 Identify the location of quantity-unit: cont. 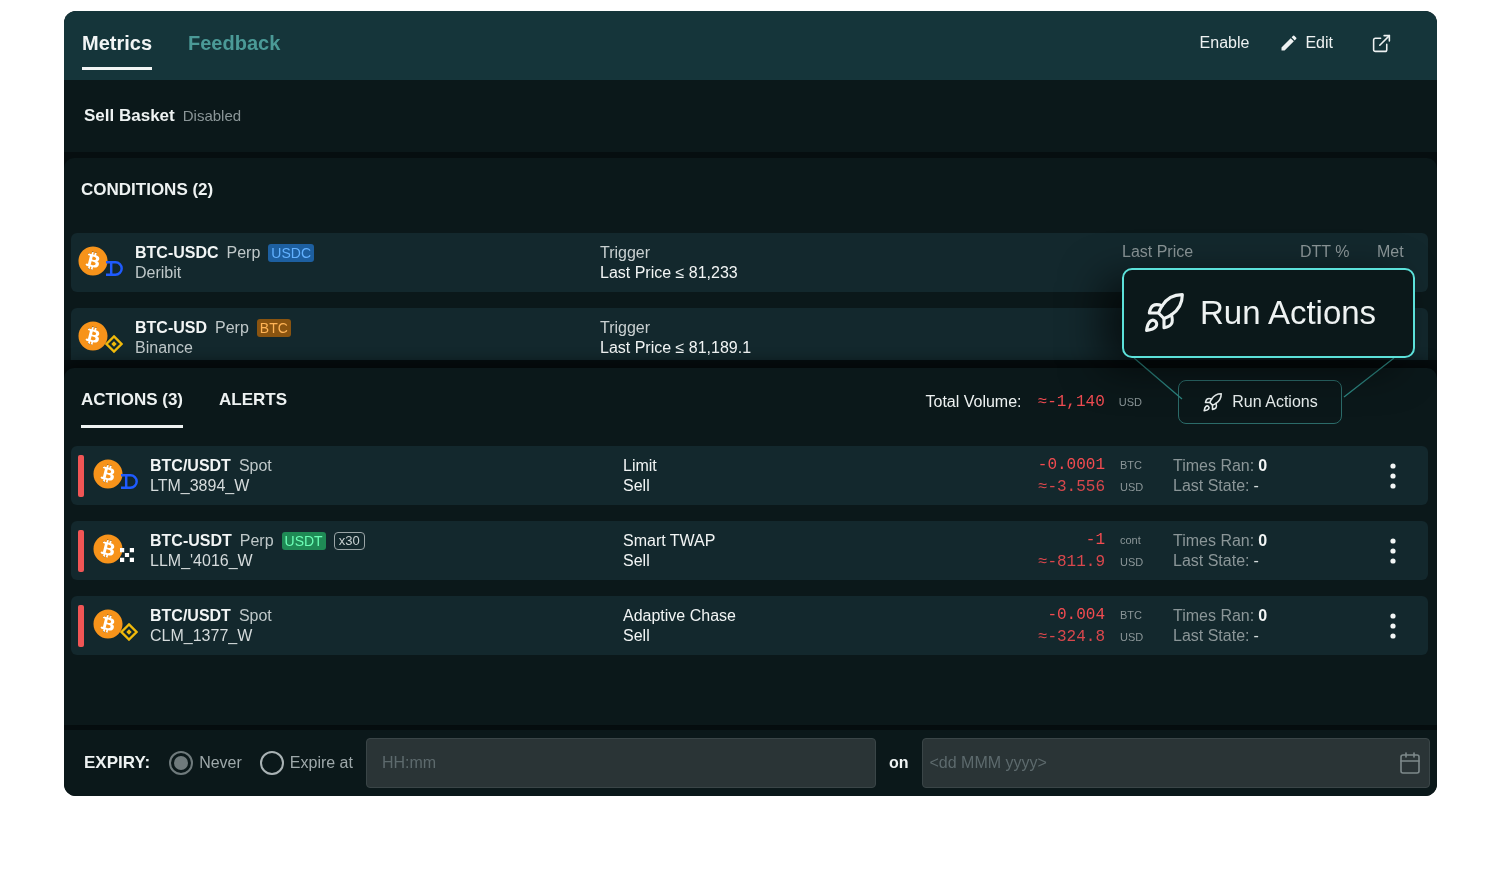
(1130, 540).